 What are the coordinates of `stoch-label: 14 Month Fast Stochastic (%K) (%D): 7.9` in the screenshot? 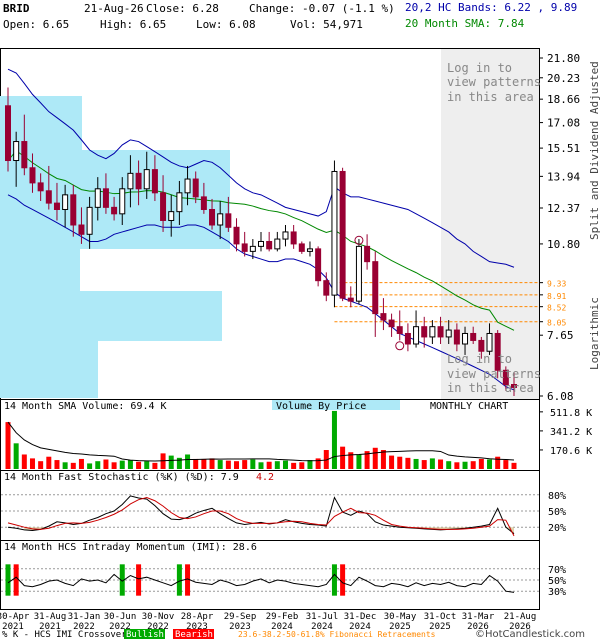 It's located at (121, 477).